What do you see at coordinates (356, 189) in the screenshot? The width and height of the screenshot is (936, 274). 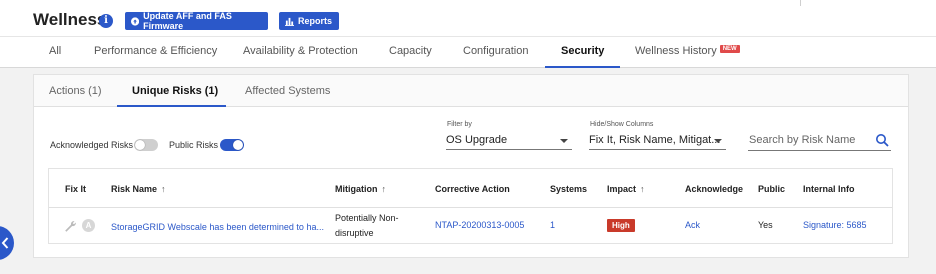 I see `col-mitigation-label: Mitigation` at bounding box center [356, 189].